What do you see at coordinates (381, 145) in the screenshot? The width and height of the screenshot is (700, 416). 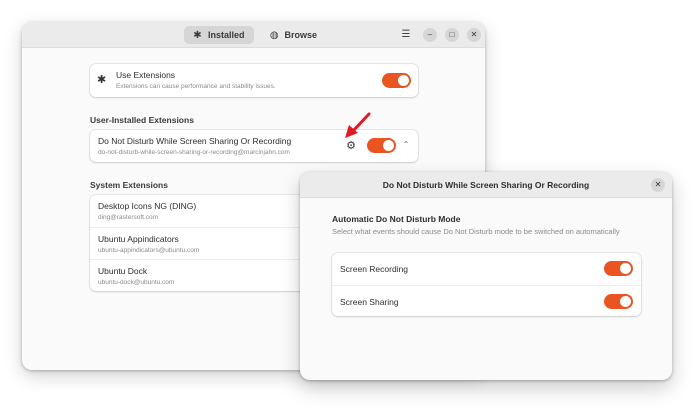 I see `extension-toggle` at bounding box center [381, 145].